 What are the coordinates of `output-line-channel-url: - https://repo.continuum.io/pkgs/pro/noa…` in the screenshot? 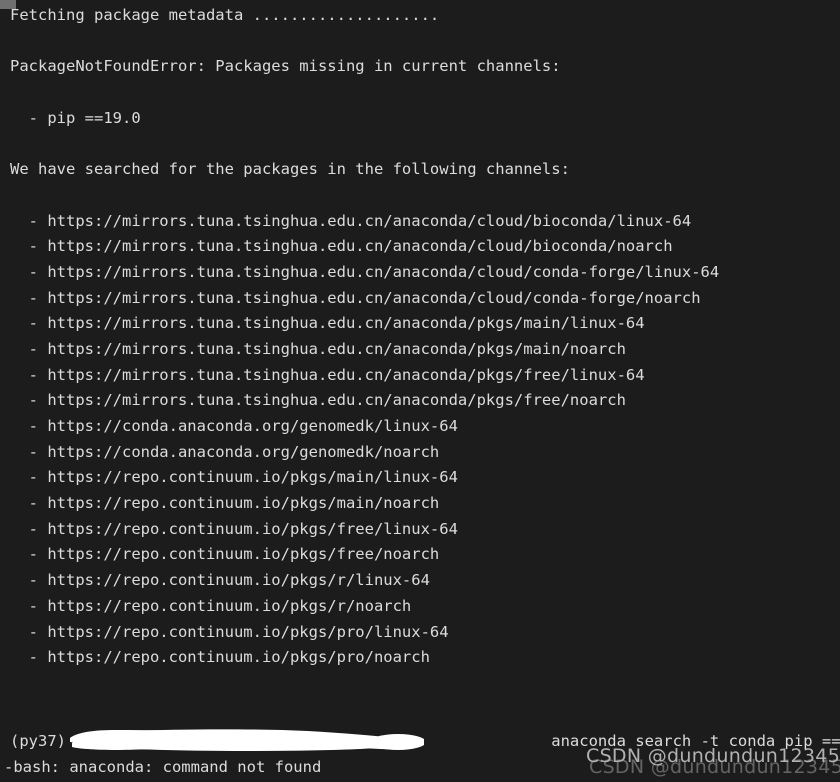 It's located at (220, 657).